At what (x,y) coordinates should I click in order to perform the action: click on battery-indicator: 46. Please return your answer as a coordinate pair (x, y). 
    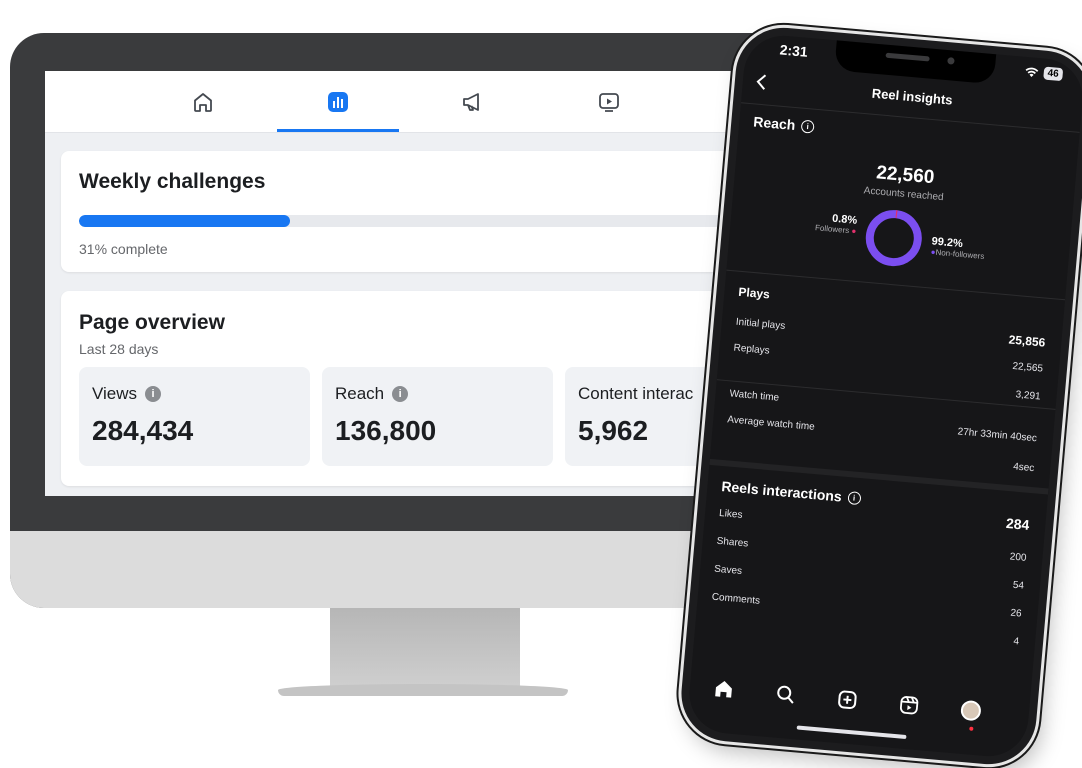
    Looking at the image, I should click on (1053, 74).